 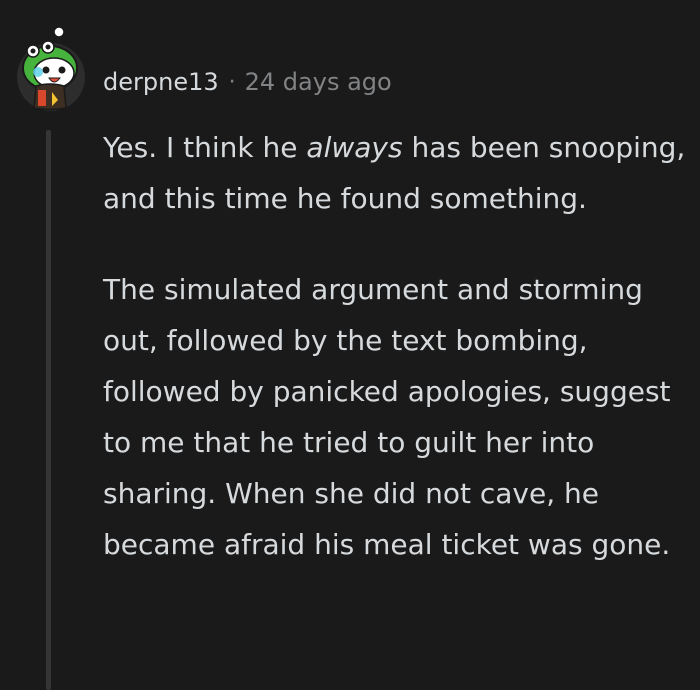 I want to click on comment-meta: derpne13 · 24 days ago, so click(x=247, y=82).